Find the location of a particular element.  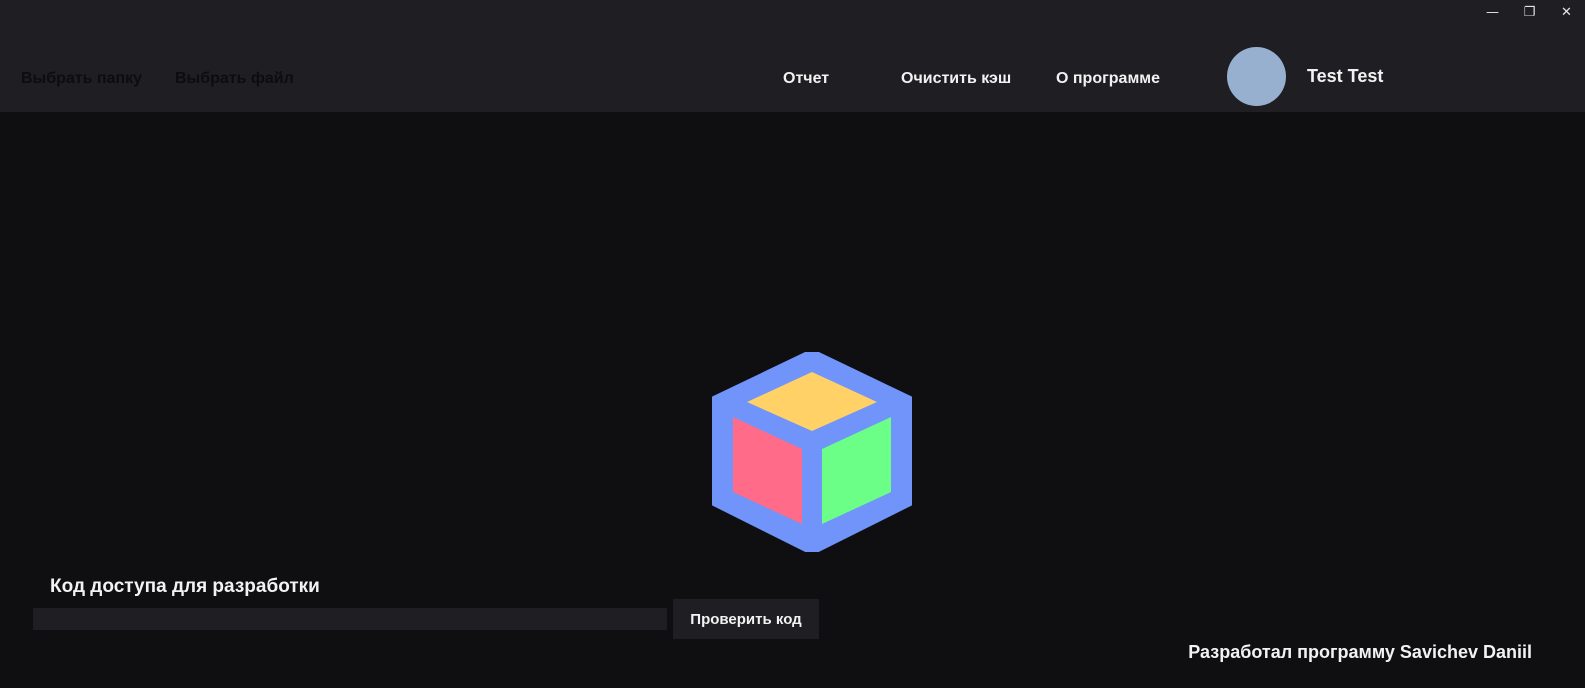

user-name: Test Test is located at coordinates (1345, 76).